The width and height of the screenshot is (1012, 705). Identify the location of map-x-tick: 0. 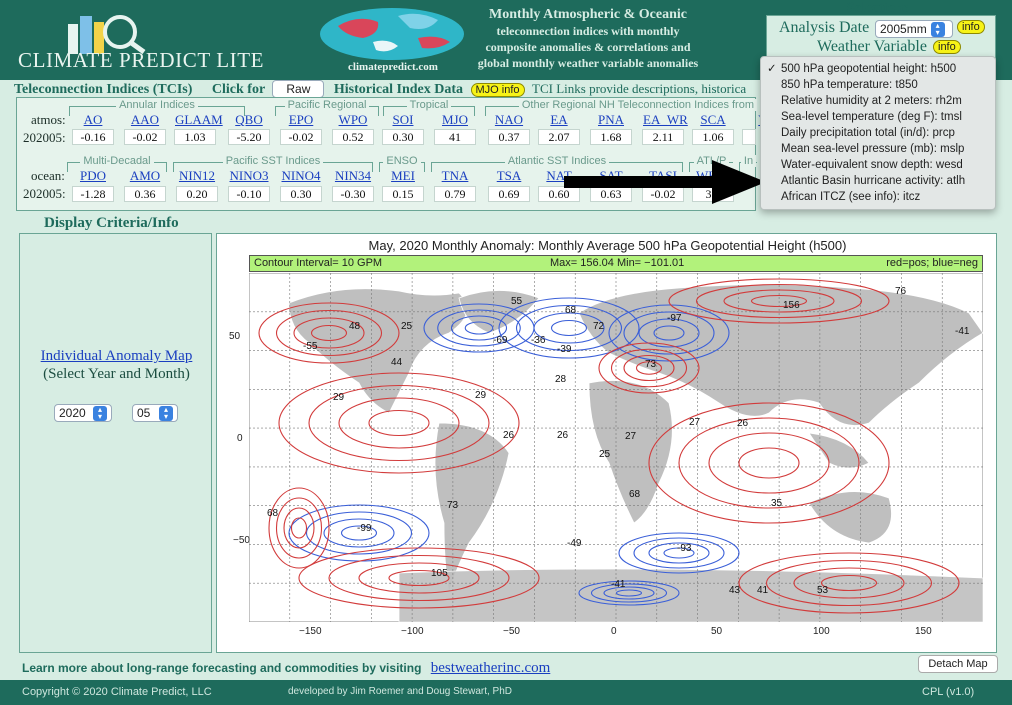
(614, 631).